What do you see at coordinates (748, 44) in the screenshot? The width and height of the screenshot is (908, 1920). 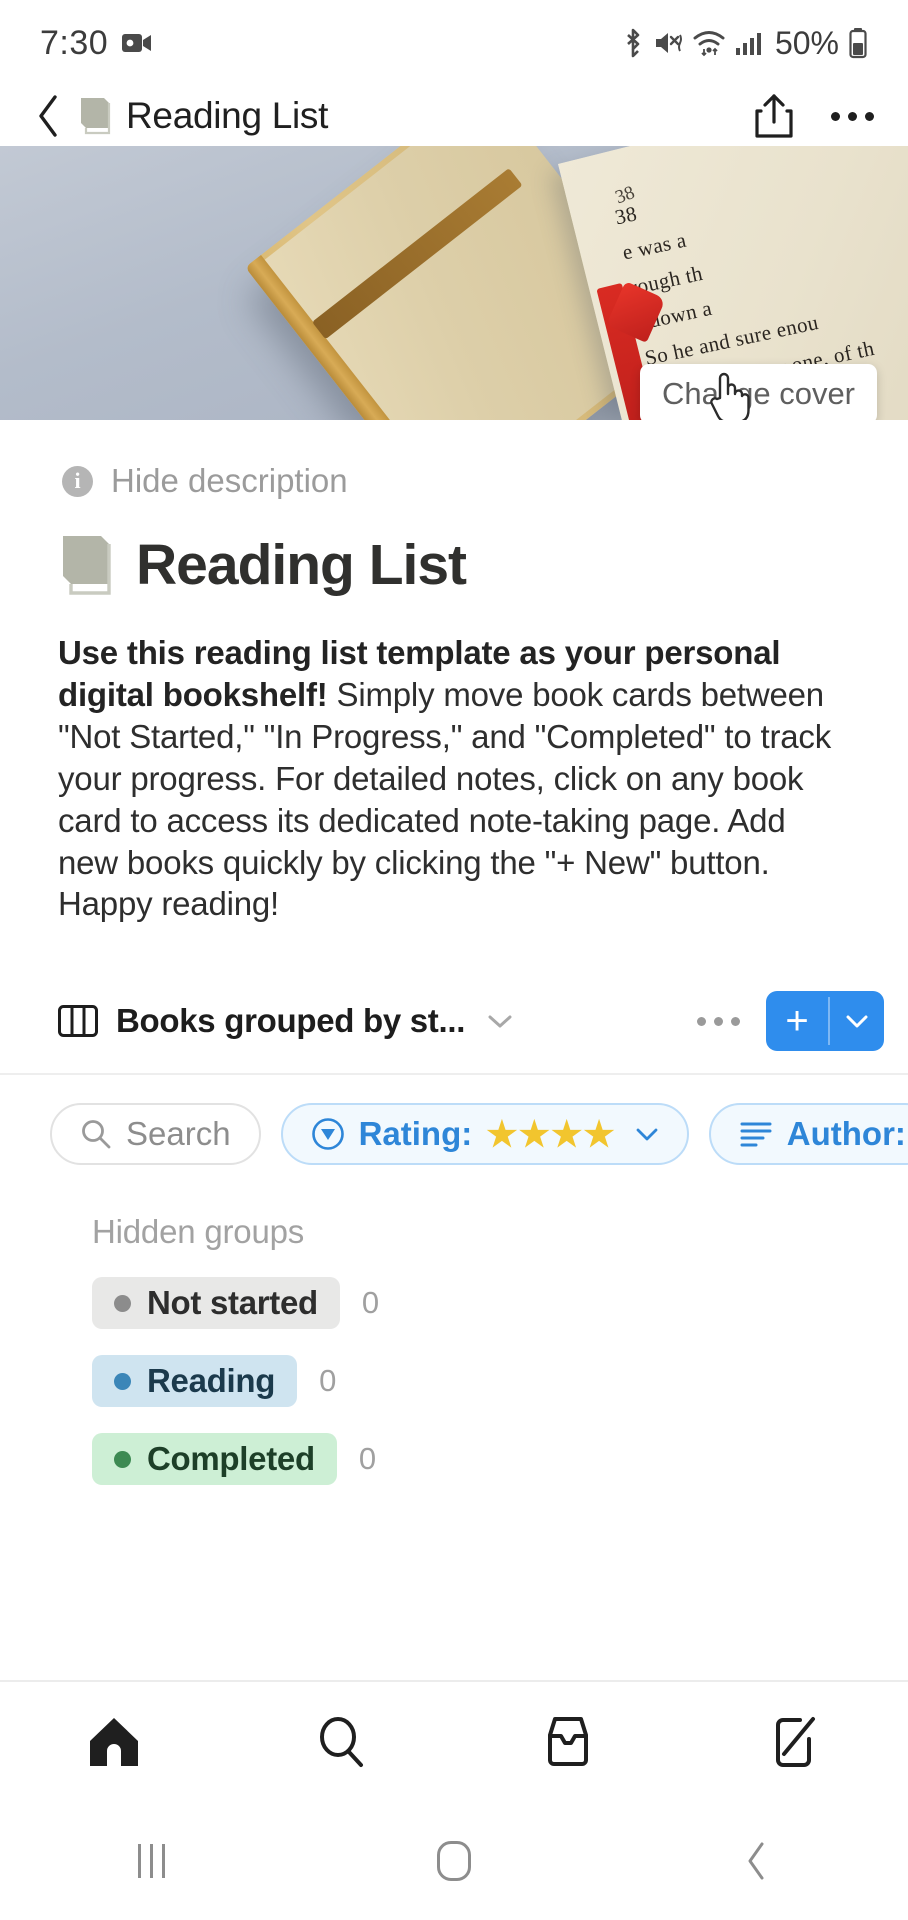 I see `cellular-signal-icon` at bounding box center [748, 44].